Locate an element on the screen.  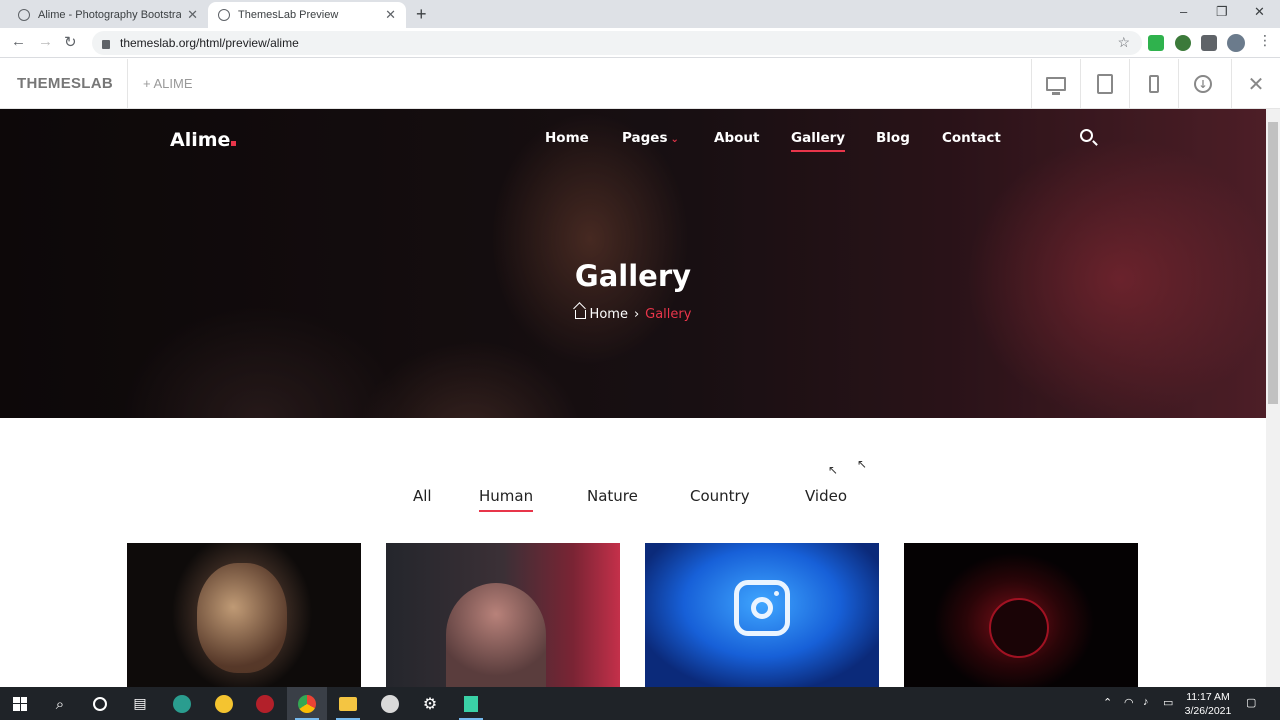
window-close-button: ✕ is located at coordinates (1259, 12).